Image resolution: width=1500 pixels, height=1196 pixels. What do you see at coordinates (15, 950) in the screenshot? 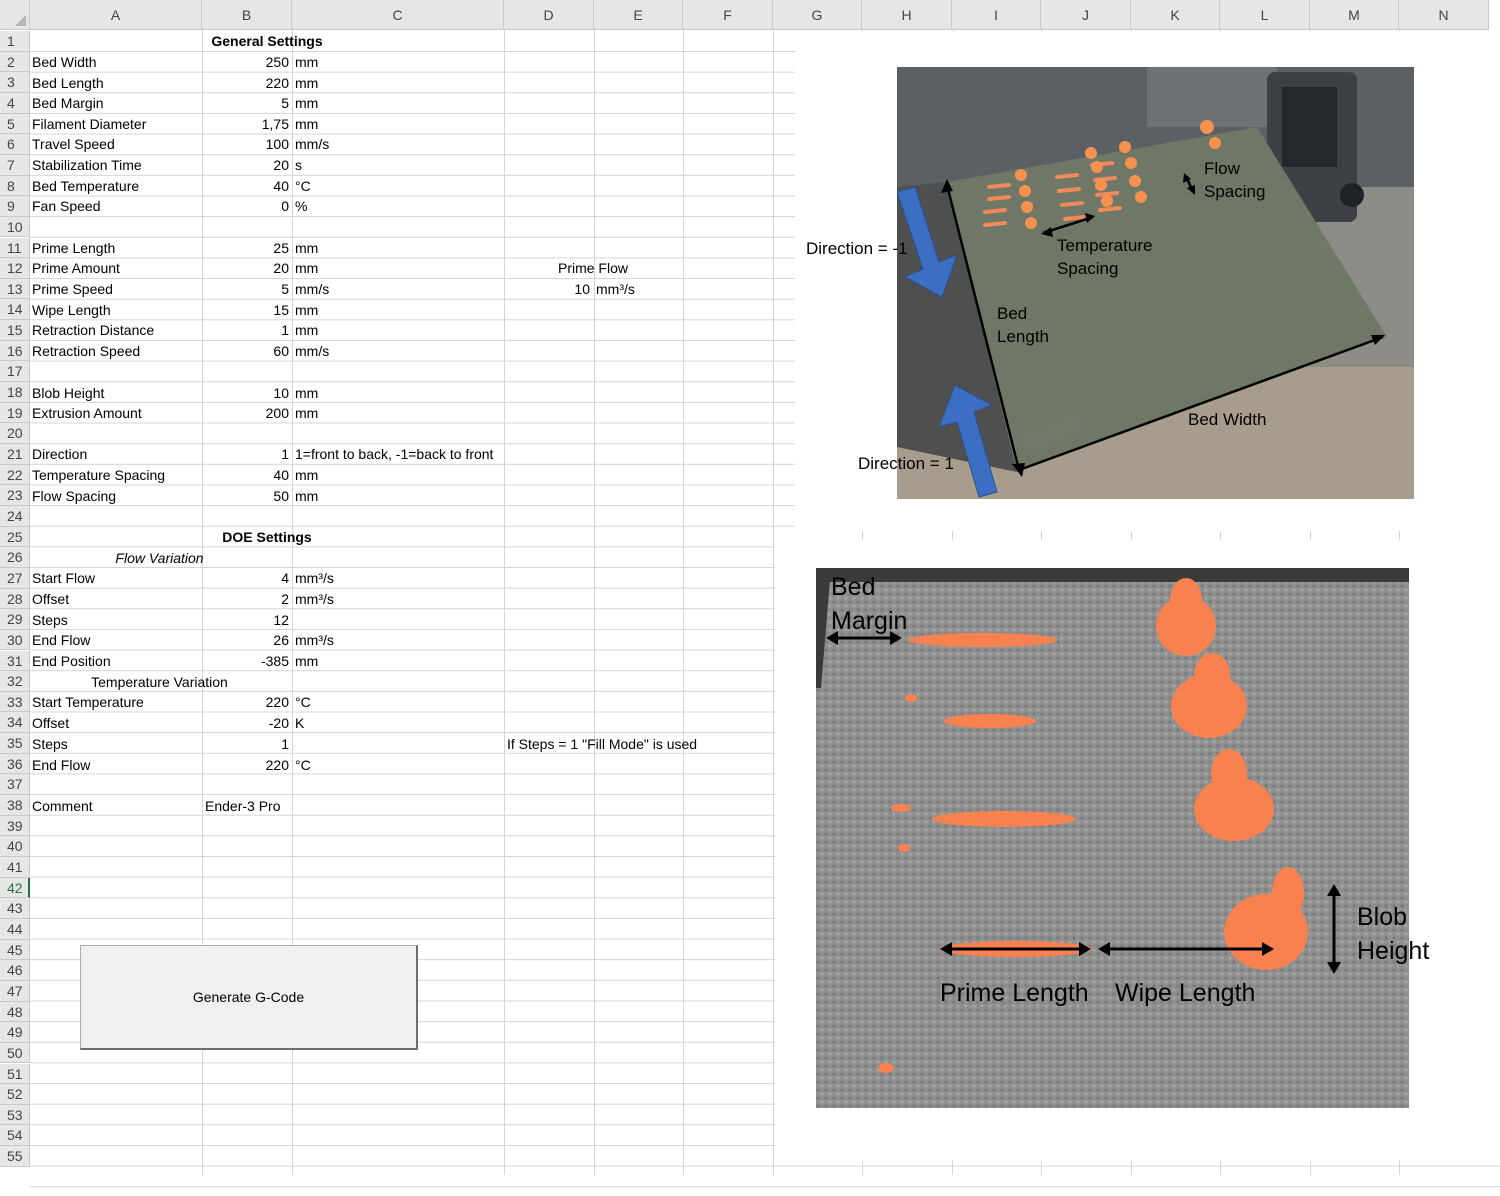
I see `row-header-45: 45` at bounding box center [15, 950].